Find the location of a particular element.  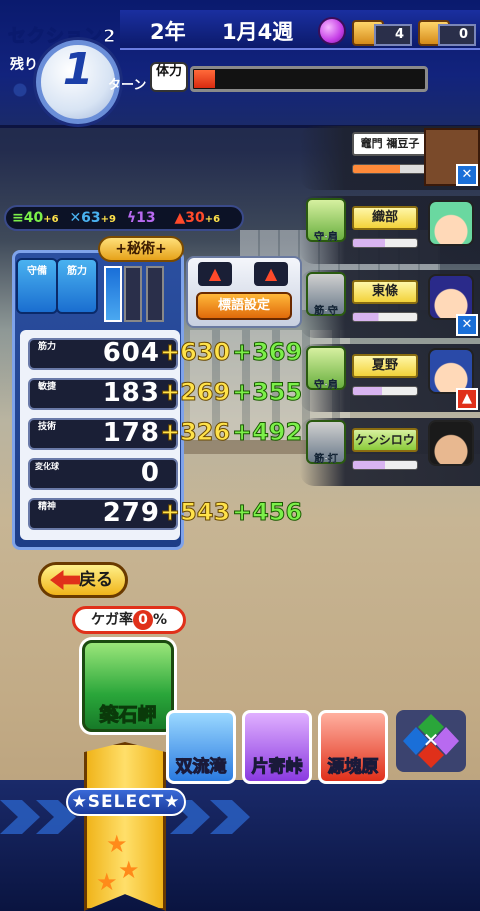

location-label: 片寄峠 is located at coordinates (277, 767).